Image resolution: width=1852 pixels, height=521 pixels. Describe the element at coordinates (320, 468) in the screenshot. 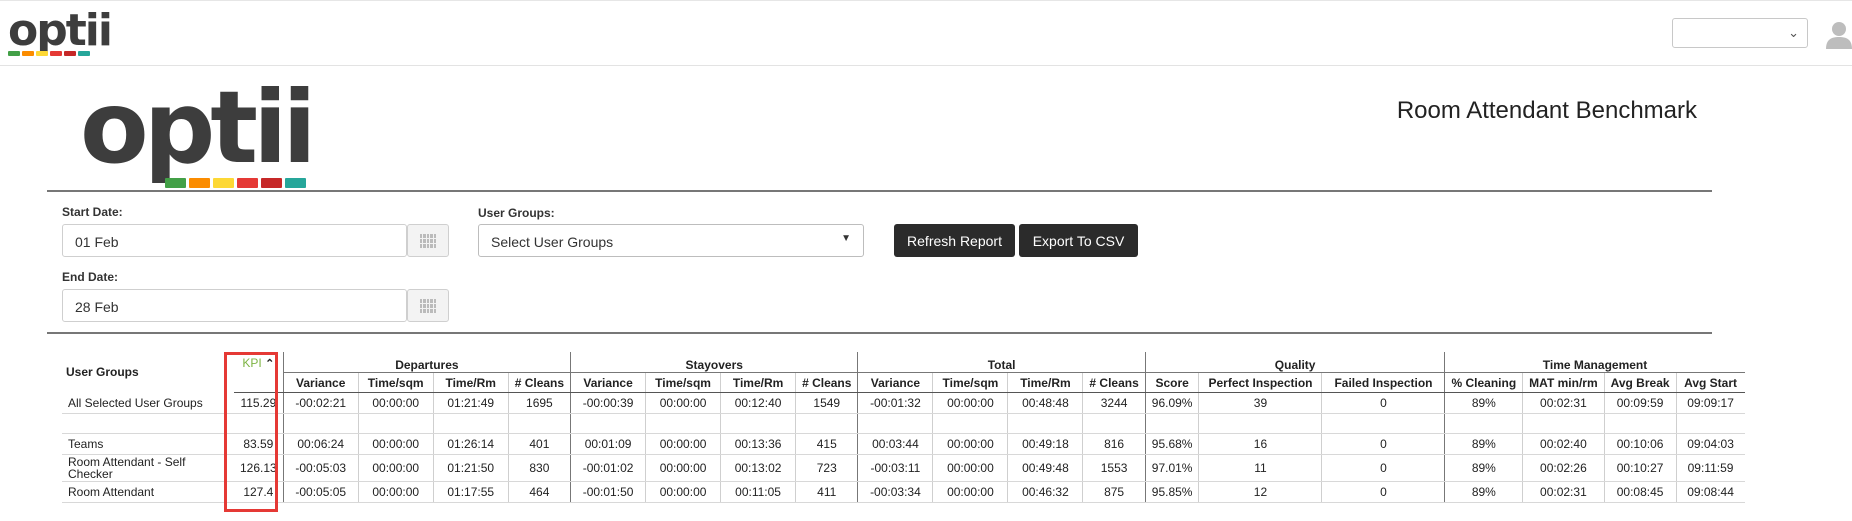

I see `table-cell: -00:05:03` at that location.